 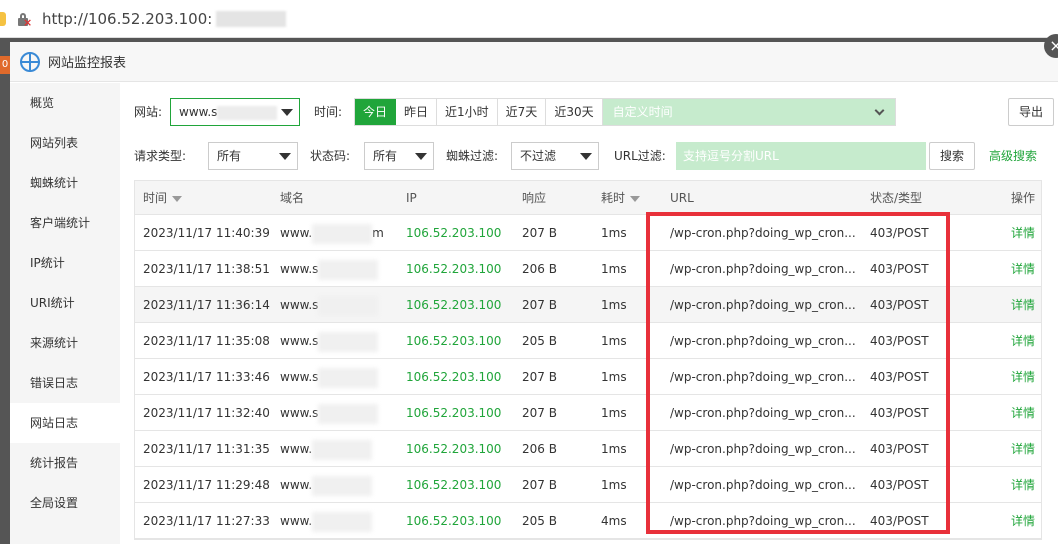 What do you see at coordinates (899, 269) in the screenshot?
I see `cell-status: 403/POST` at bounding box center [899, 269].